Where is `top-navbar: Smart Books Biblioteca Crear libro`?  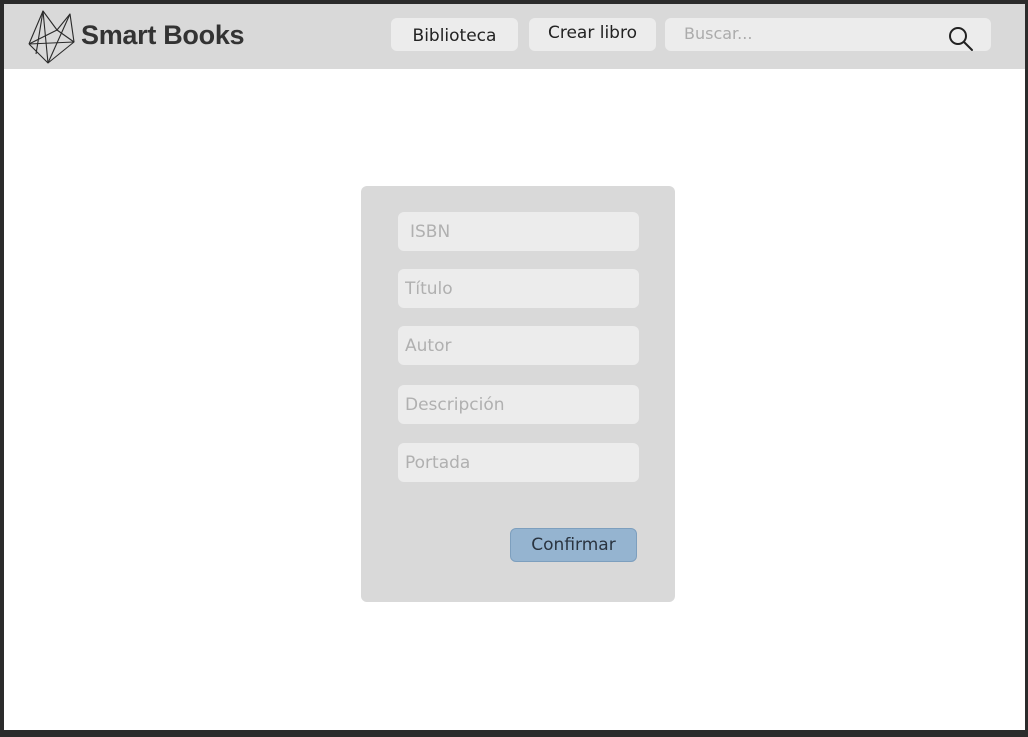
top-navbar: Smart Books Biblioteca Crear libro is located at coordinates (514, 36).